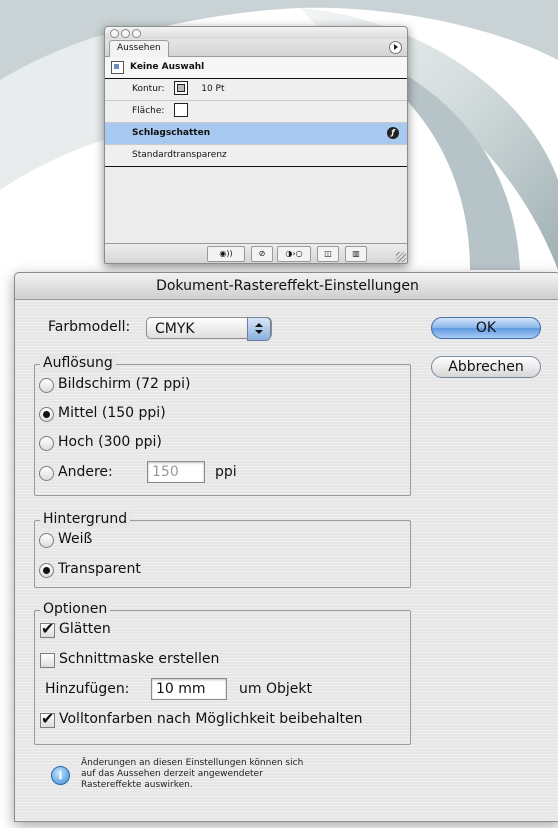  What do you see at coordinates (136, 33) in the screenshot?
I see `zoom-window-button` at bounding box center [136, 33].